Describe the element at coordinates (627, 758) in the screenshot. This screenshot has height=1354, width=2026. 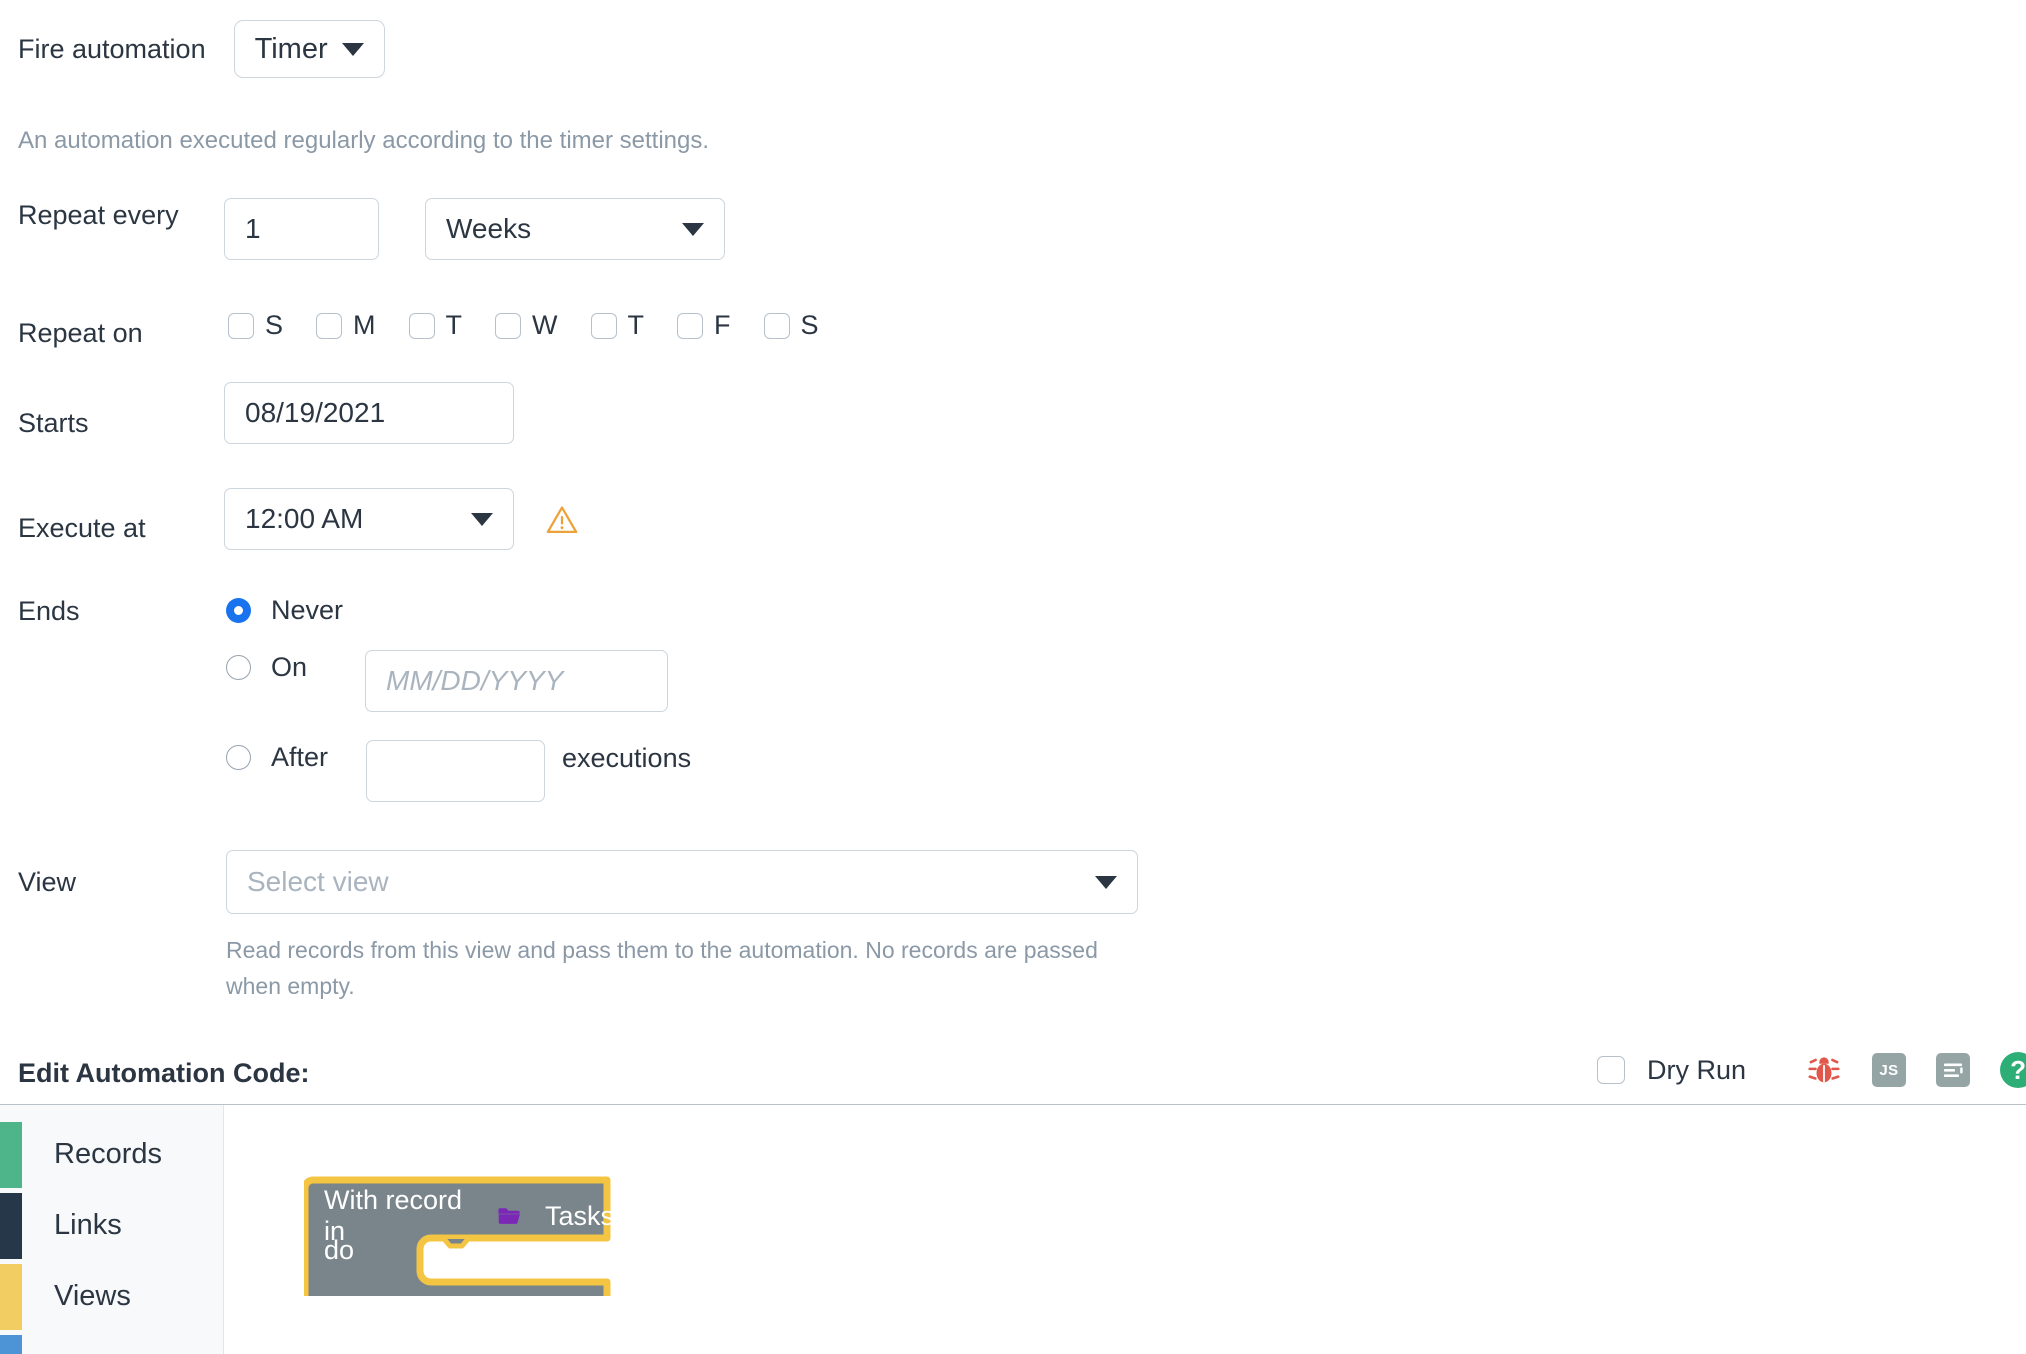
I see `ends-executions-label: executions` at that location.